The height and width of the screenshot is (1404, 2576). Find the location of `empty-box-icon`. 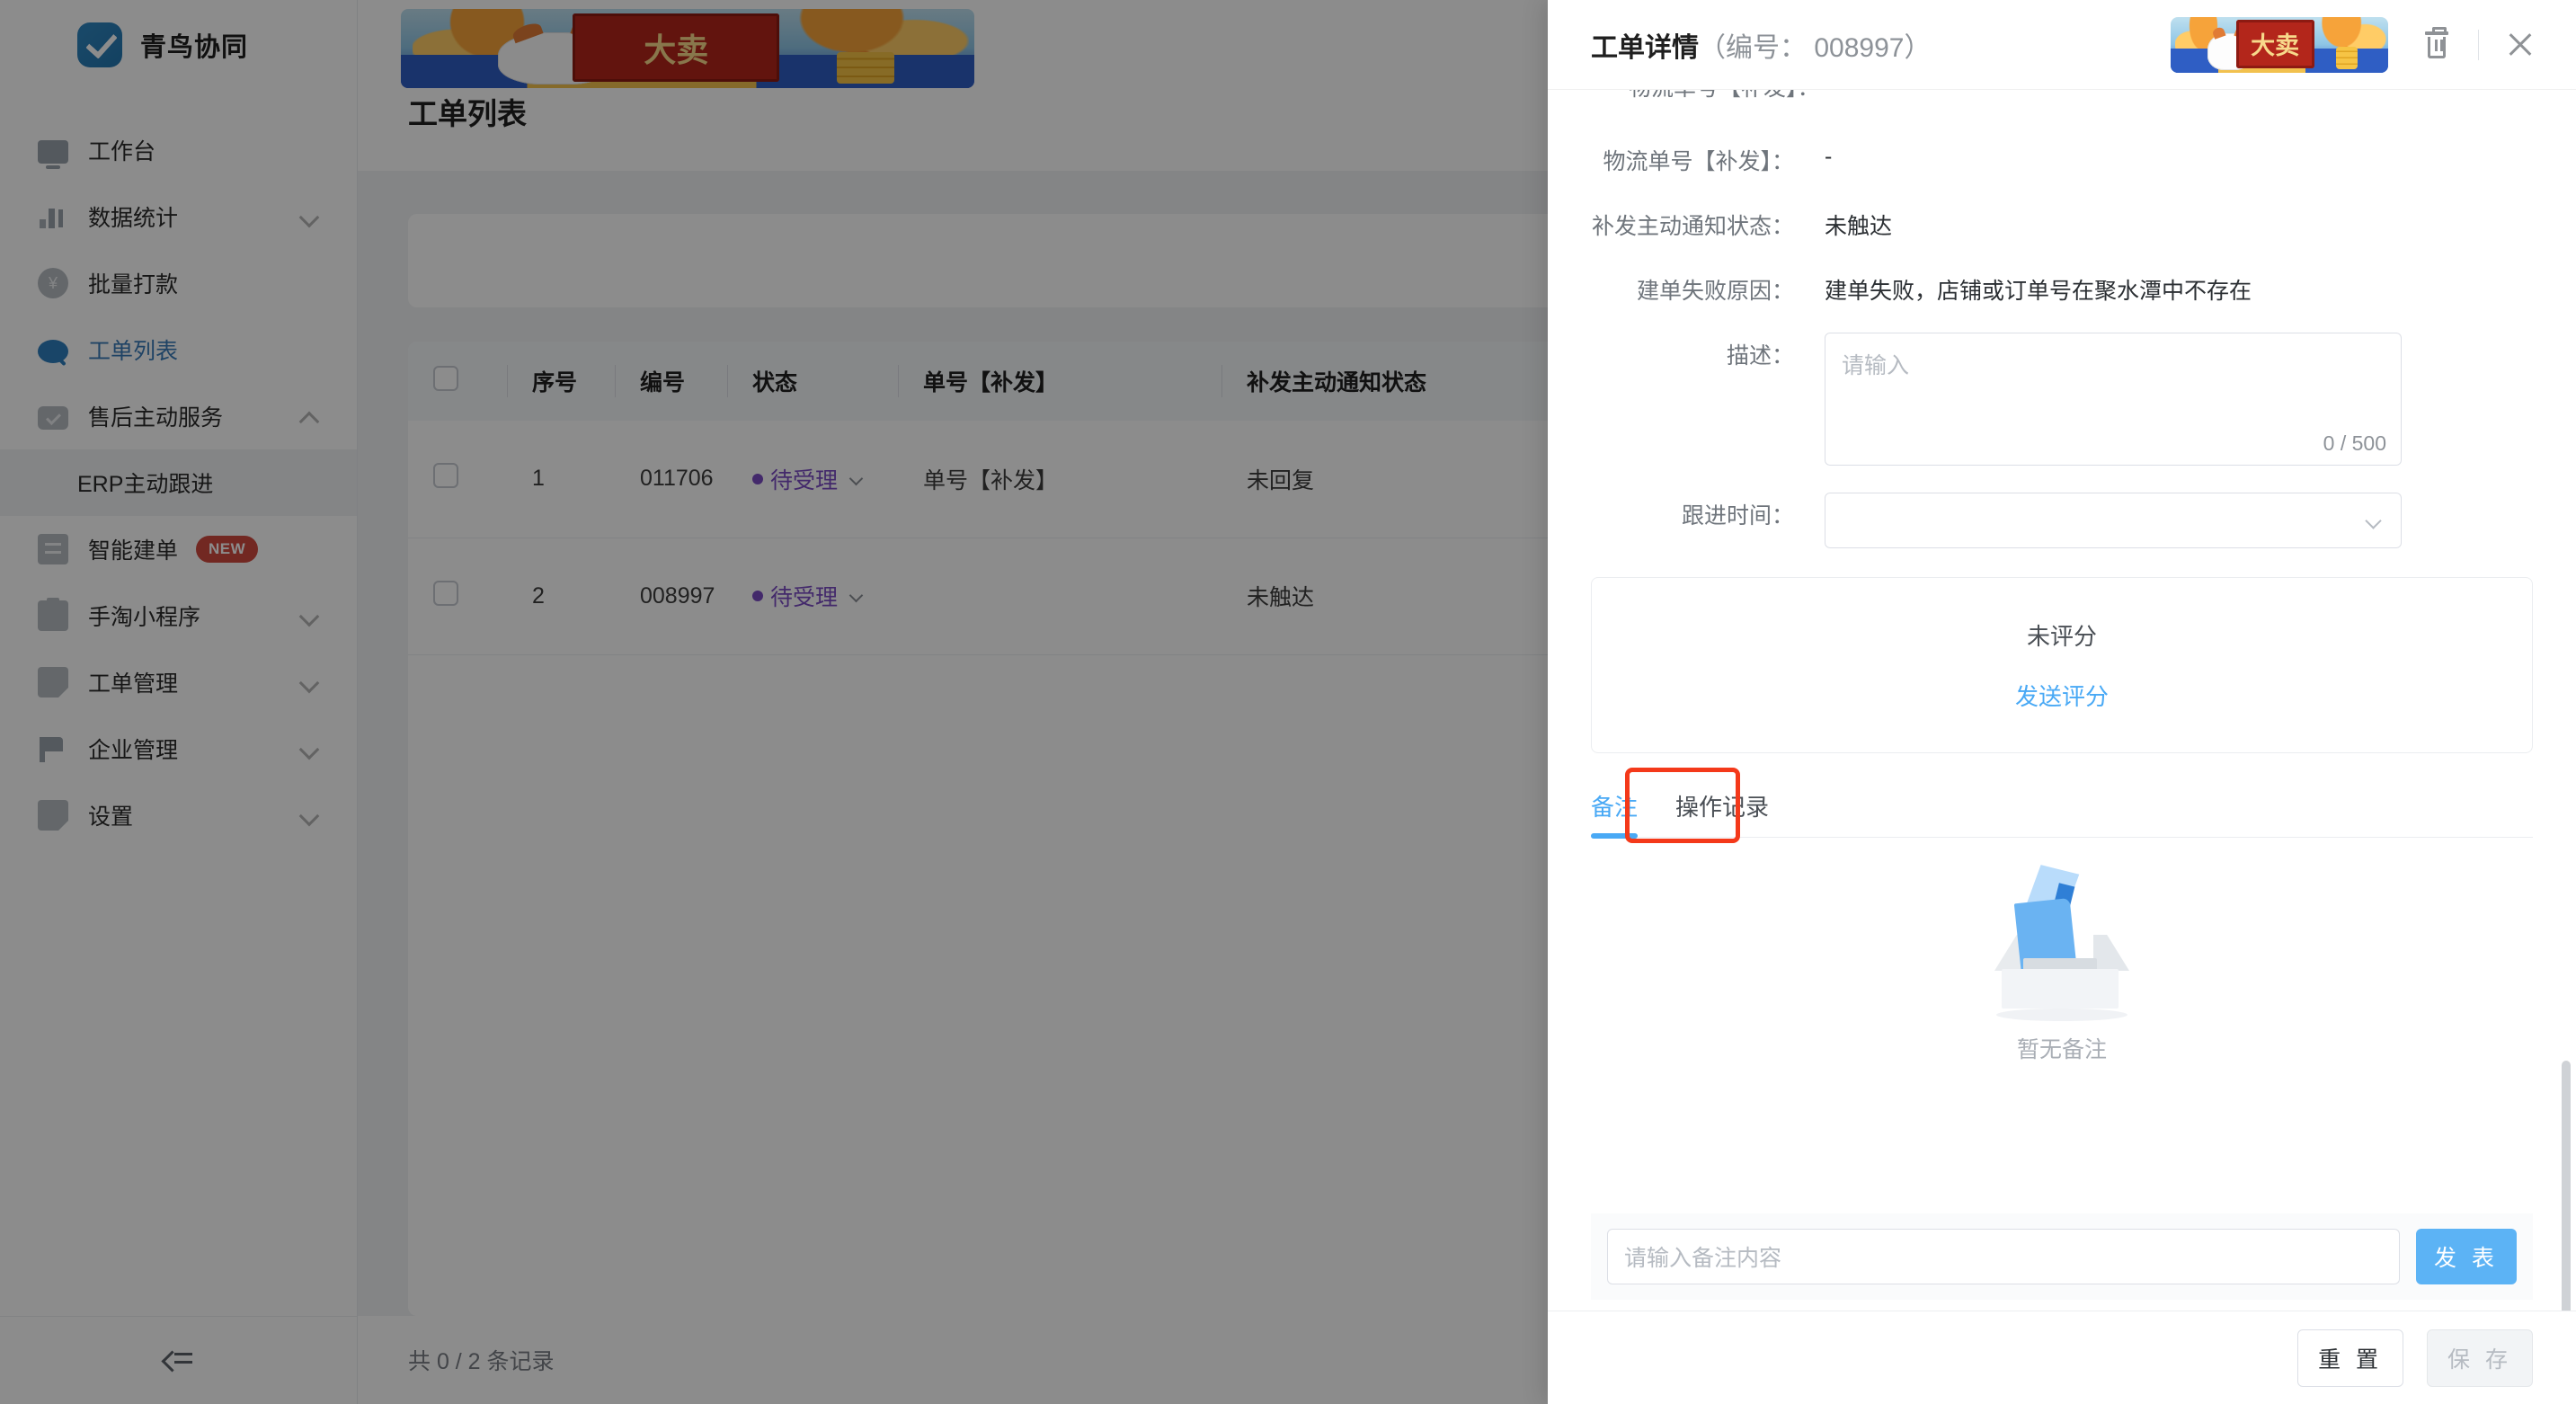

empty-box-icon is located at coordinates (2061, 943).